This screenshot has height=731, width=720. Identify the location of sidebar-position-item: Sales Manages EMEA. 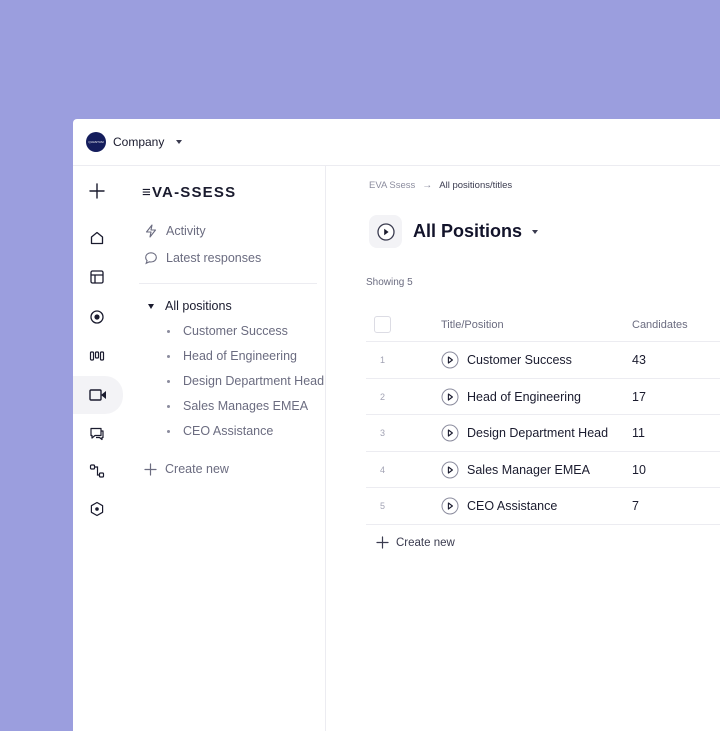
(246, 406).